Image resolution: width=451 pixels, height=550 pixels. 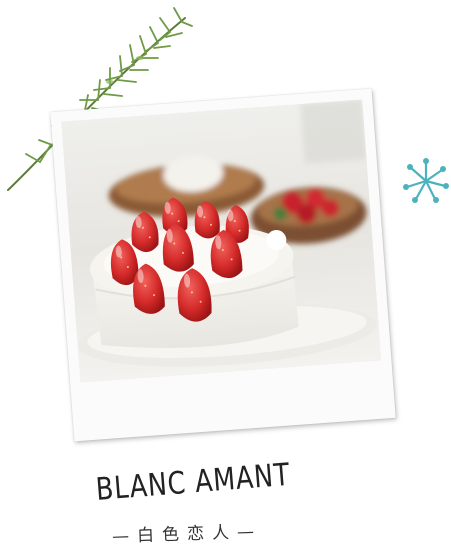 What do you see at coordinates (193, 482) in the screenshot?
I see `caption-title: BLANC AMANT` at bounding box center [193, 482].